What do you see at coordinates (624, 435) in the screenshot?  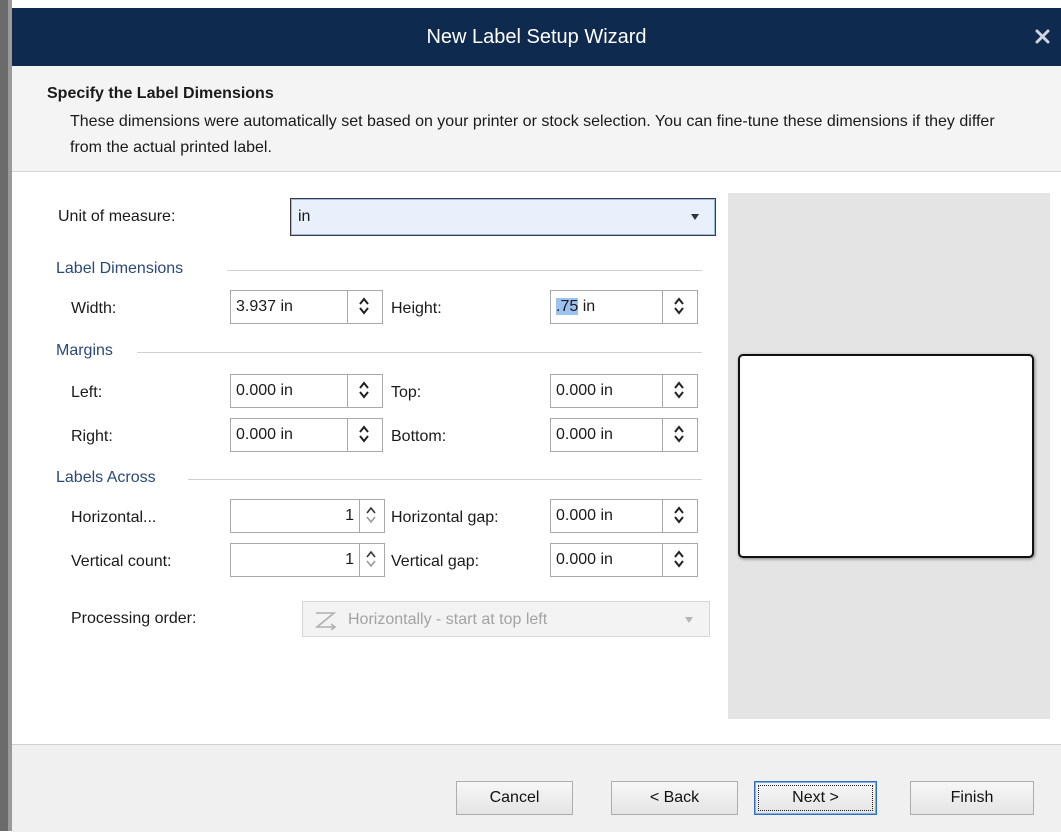 I see `bottom-margin-stepper: 0.000 in` at bounding box center [624, 435].